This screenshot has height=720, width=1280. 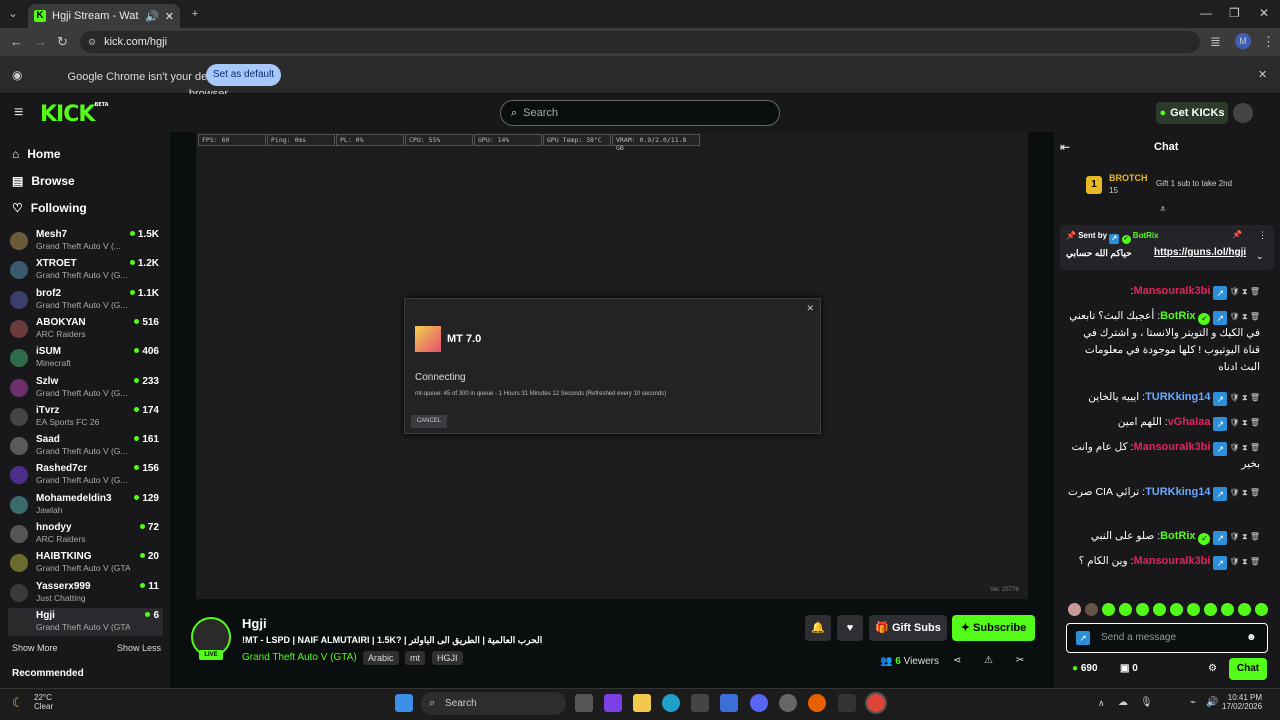 What do you see at coordinates (85, 388) in the screenshot?
I see `sidebar-channel: Szlw Grand Theft Auto V (G... 233` at bounding box center [85, 388].